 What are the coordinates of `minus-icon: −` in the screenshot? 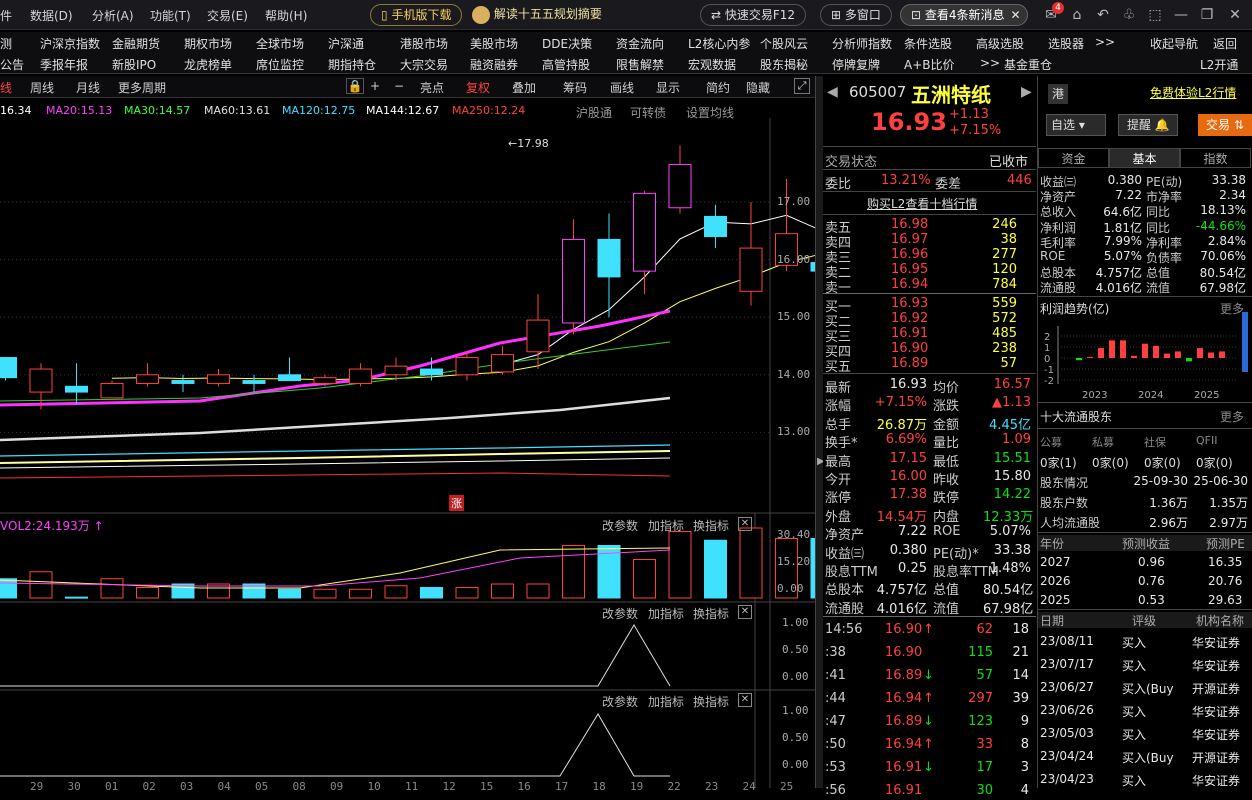 It's located at (399, 86).